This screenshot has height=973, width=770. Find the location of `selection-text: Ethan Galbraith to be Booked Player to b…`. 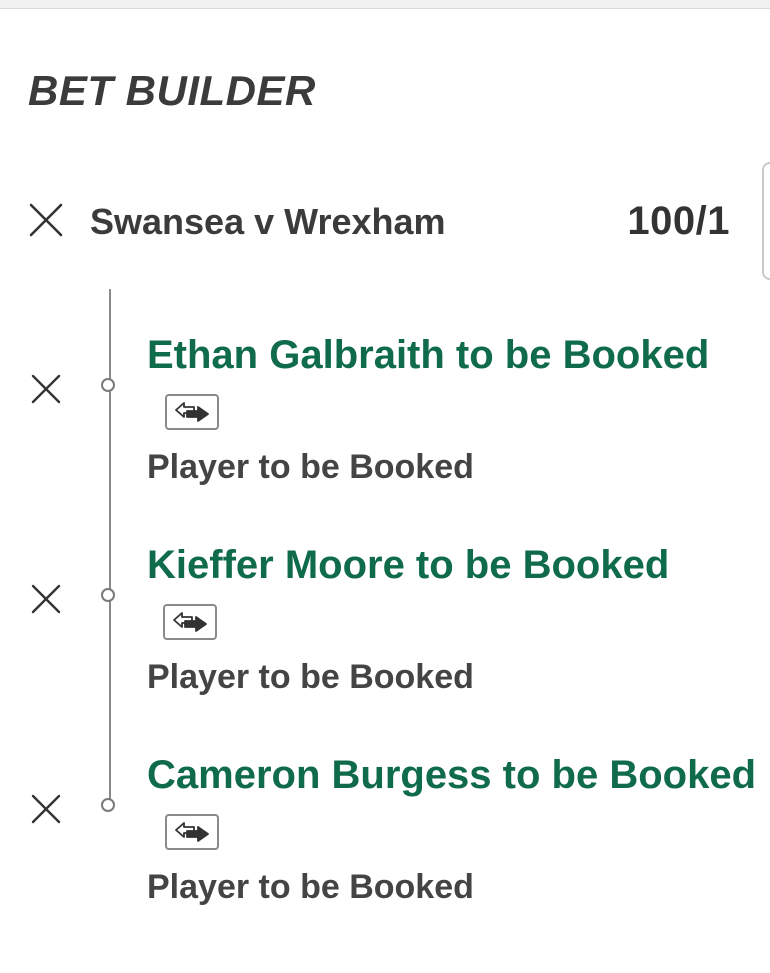

selection-text: Ethan Galbraith to be Booked Player to b… is located at coordinates (453, 406).